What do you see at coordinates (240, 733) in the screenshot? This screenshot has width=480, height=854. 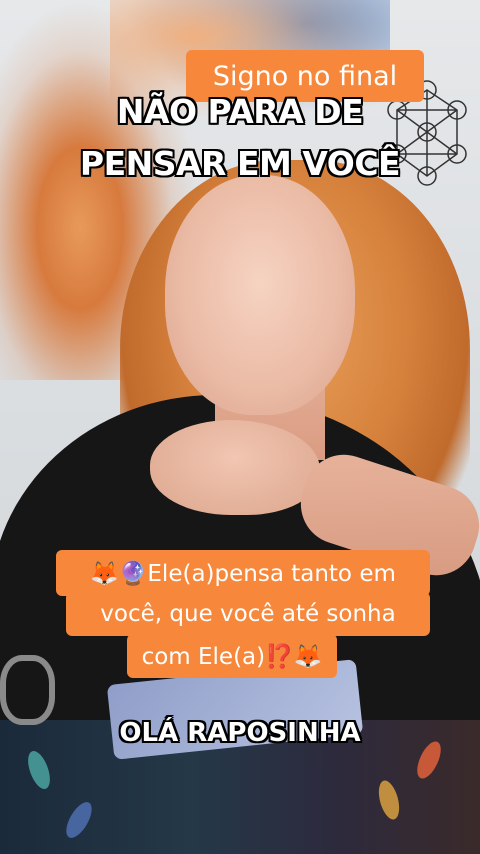 I see `footer-caption: OLÁ RAPOSINHA` at bounding box center [240, 733].